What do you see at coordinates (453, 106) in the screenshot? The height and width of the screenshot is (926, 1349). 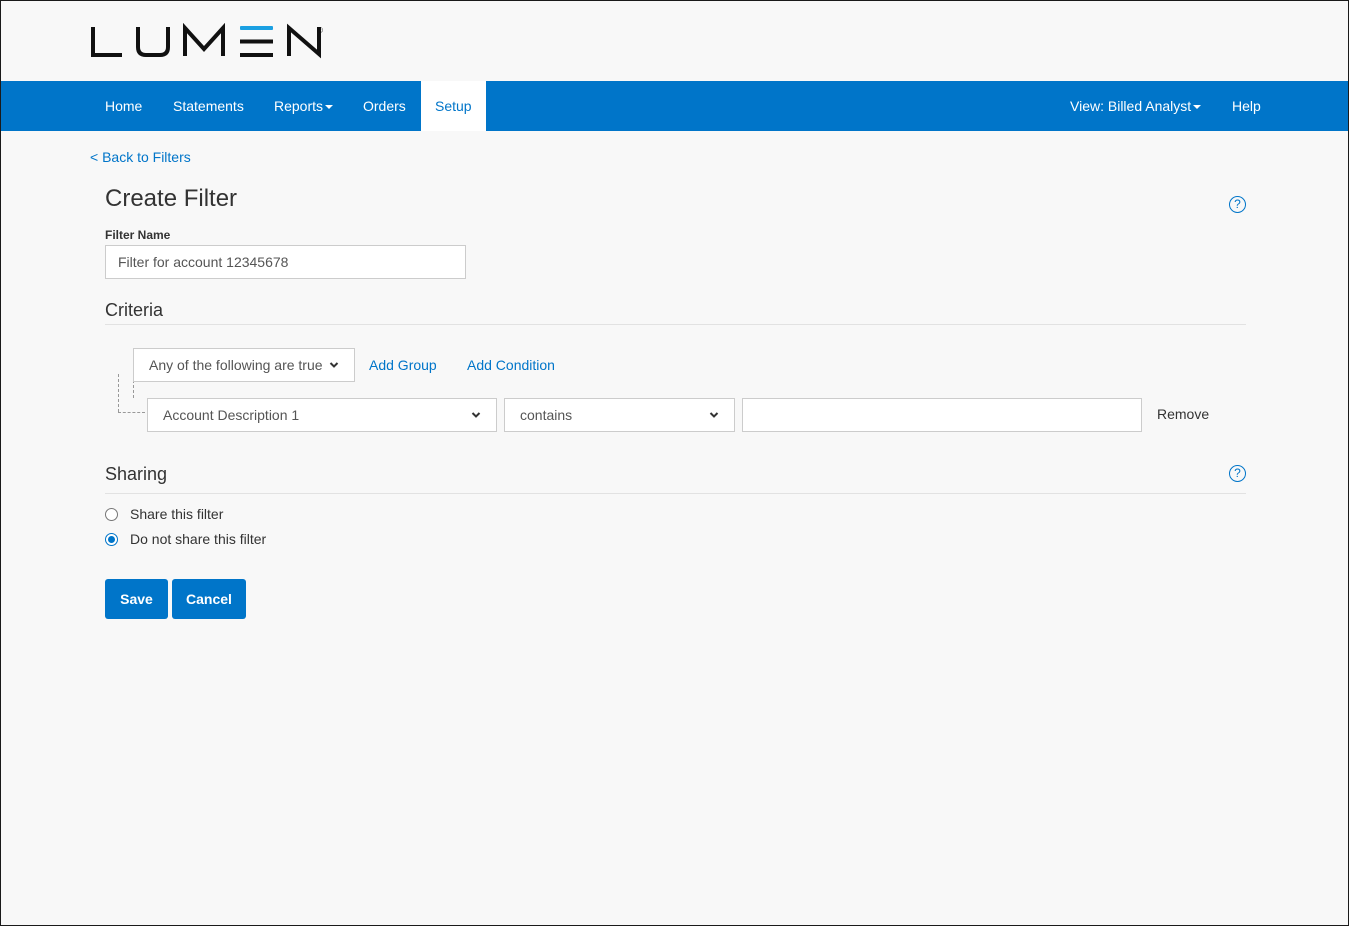 I see `nav-setup: Setup` at bounding box center [453, 106].